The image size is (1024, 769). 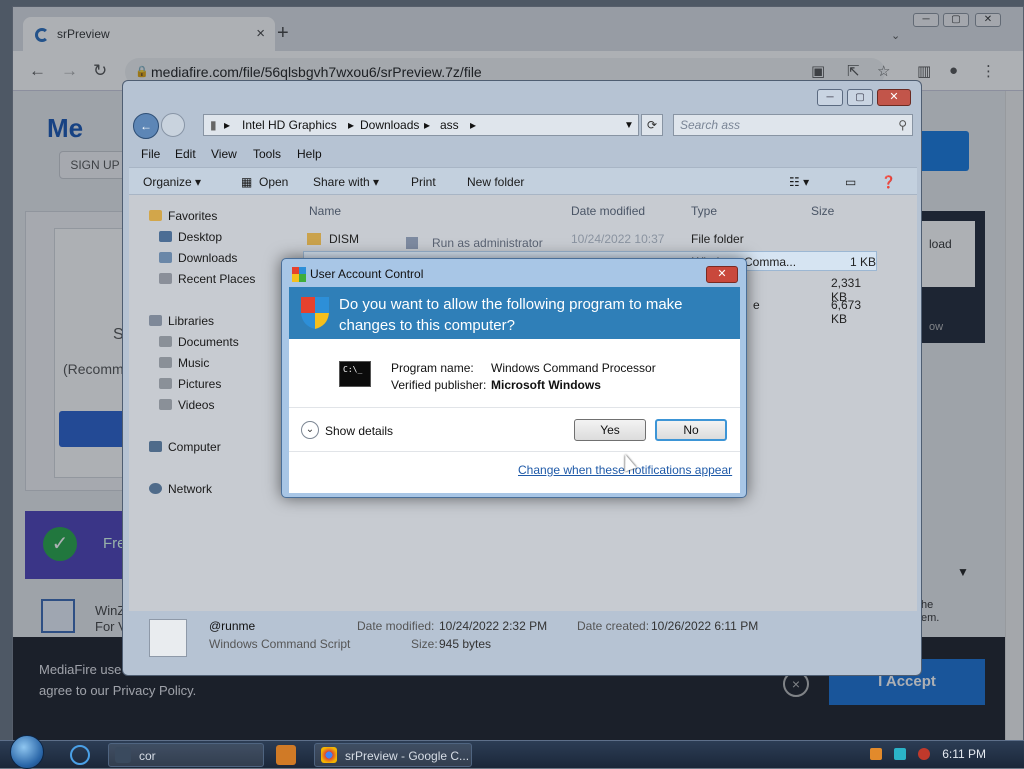 I want to click on breadcrumb-intel: Intel HD Graphics, so click(x=289, y=125).